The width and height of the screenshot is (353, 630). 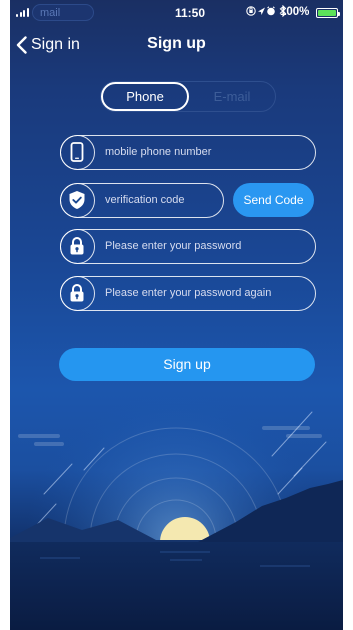 What do you see at coordinates (273, 200) in the screenshot?
I see `send-code-button: Send Code` at bounding box center [273, 200].